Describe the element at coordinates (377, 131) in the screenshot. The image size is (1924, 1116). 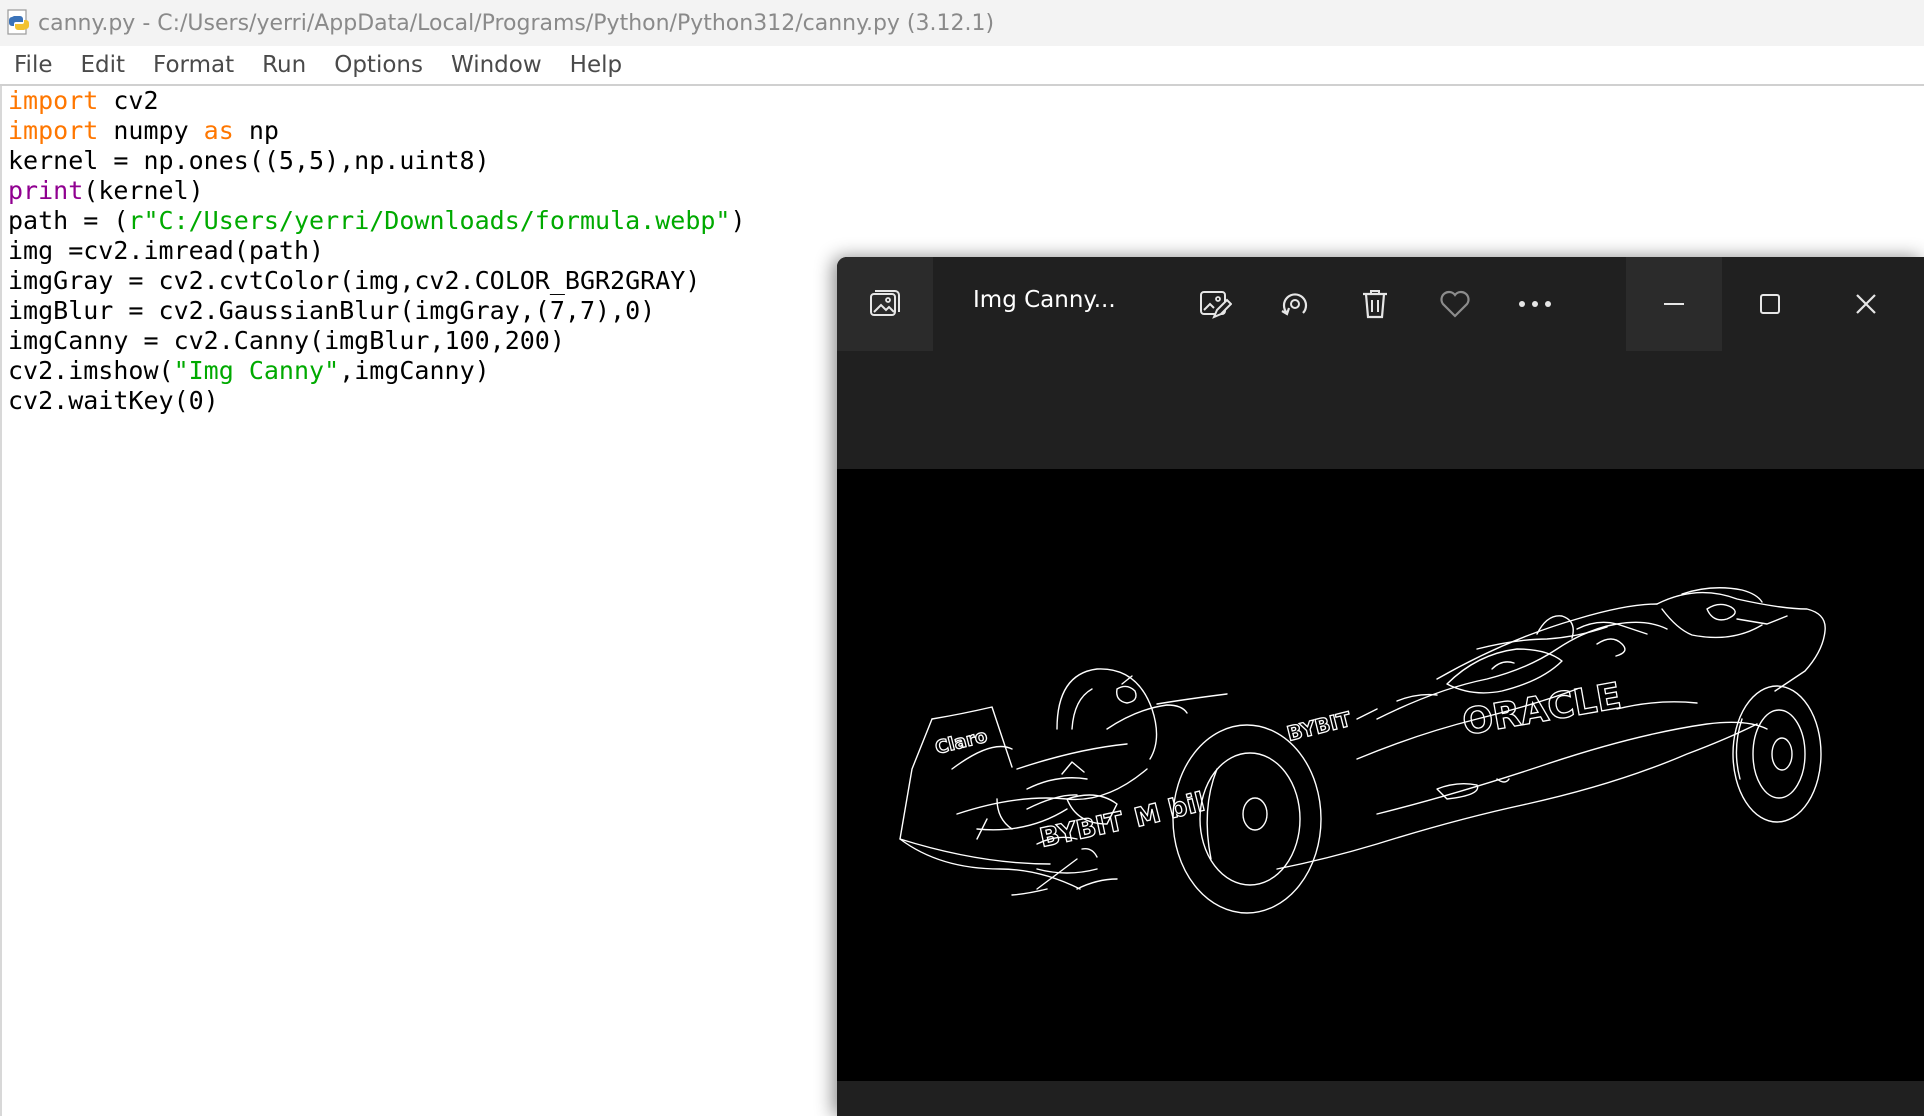
I see `code-line: import numpy as np` at that location.